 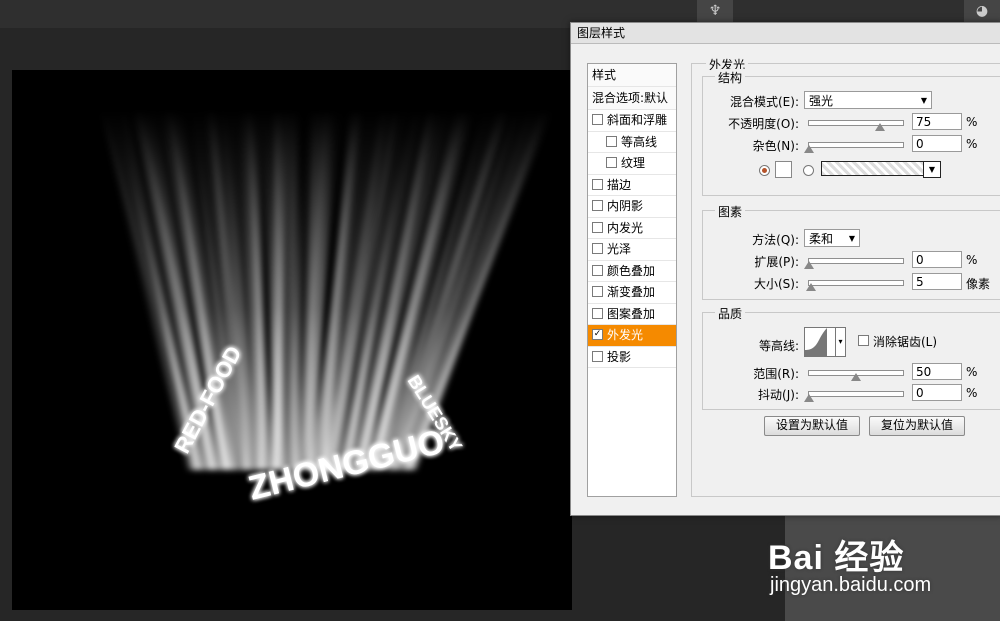 I want to click on range-unit: %, so click(x=972, y=372).